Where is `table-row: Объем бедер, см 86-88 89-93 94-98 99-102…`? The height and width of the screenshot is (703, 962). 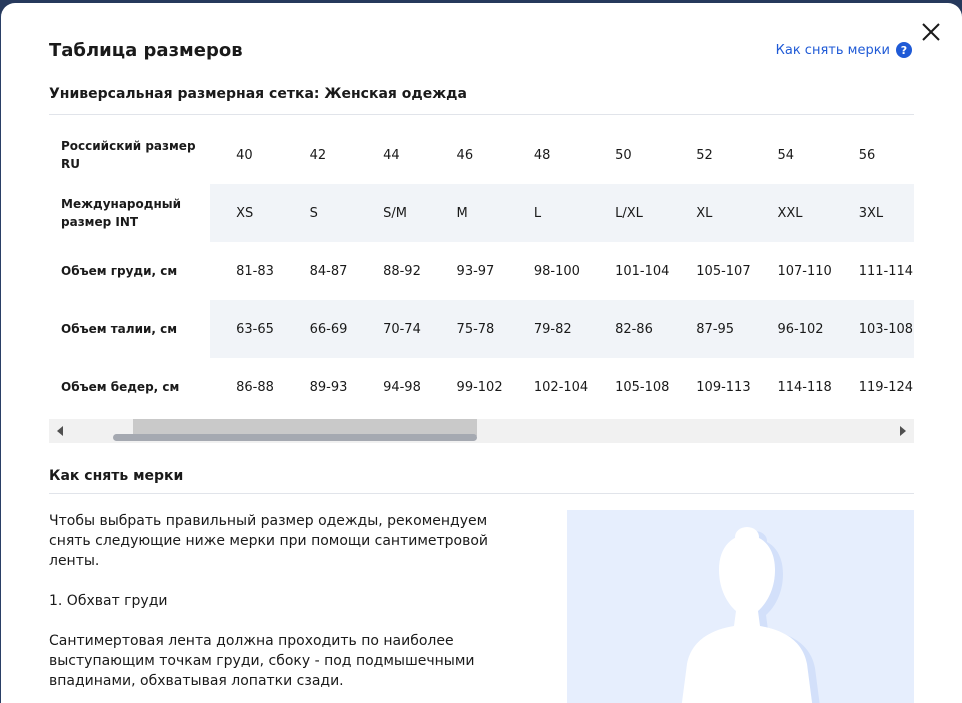
table-row: Объем бедер, см 86-88 89-93 94-98 99-102… is located at coordinates (481, 387).